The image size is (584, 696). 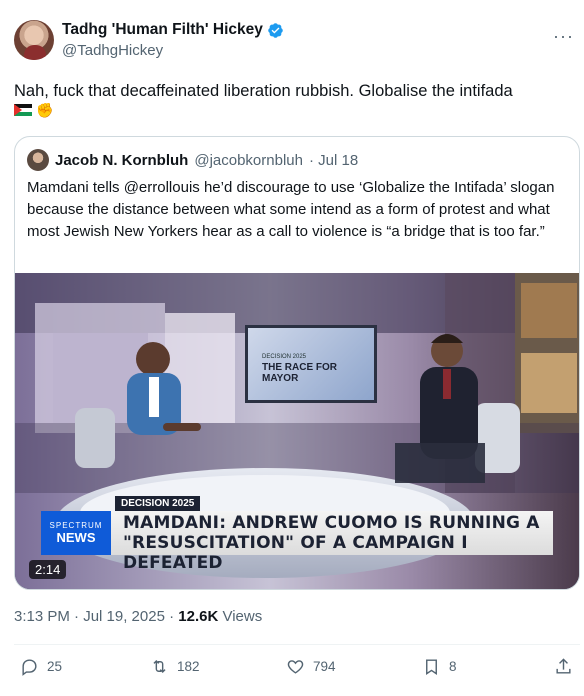 I want to click on studio-screen: DECISION 2025 THE RACE FOR MAYOR, so click(x=311, y=364).